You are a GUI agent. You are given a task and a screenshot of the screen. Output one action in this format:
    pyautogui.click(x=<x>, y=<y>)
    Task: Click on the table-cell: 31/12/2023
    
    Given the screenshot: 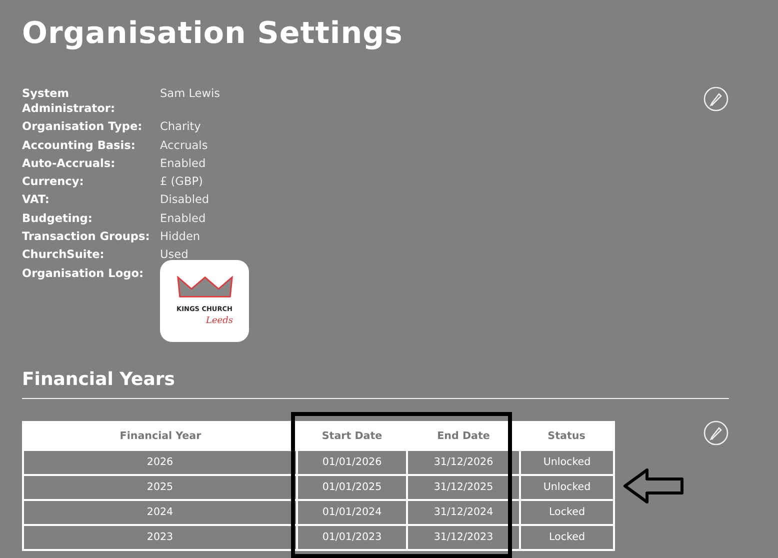 What is the action you would take?
    pyautogui.click(x=463, y=537)
    